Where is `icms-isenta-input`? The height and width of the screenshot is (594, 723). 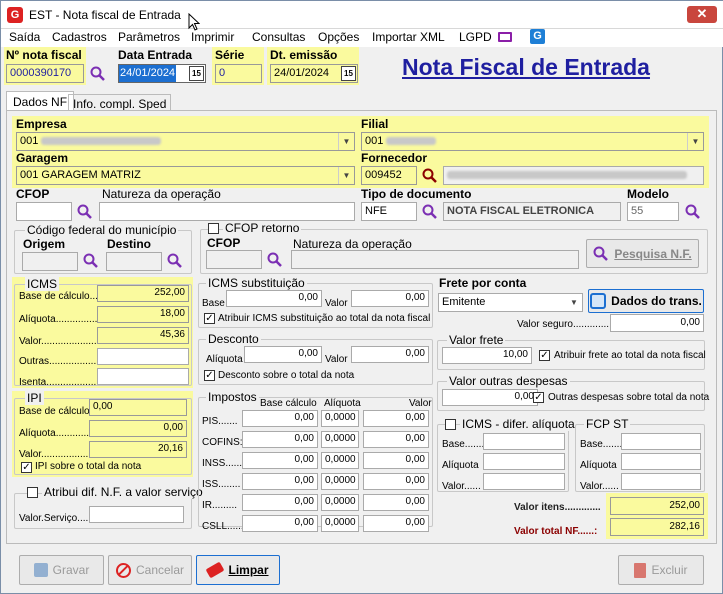 icms-isenta-input is located at coordinates (143, 376).